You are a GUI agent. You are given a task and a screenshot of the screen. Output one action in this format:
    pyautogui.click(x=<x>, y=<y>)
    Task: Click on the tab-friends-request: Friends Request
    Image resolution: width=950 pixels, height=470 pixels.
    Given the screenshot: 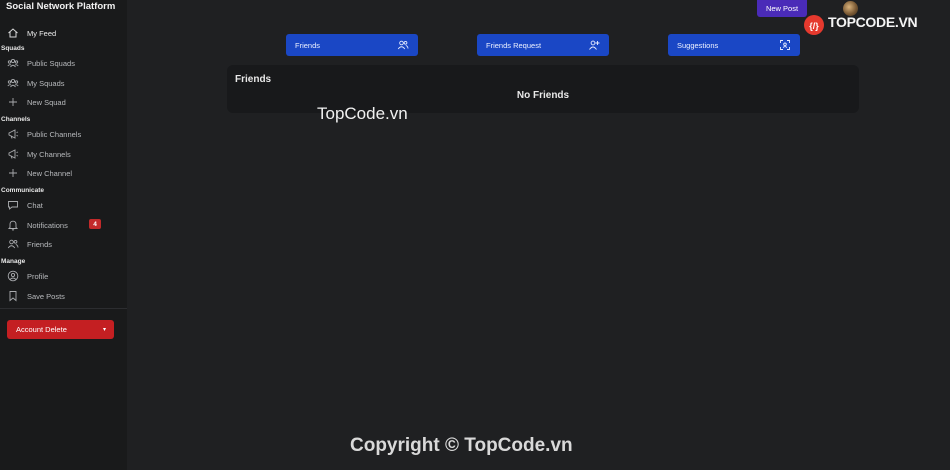 What is the action you would take?
    pyautogui.click(x=543, y=45)
    